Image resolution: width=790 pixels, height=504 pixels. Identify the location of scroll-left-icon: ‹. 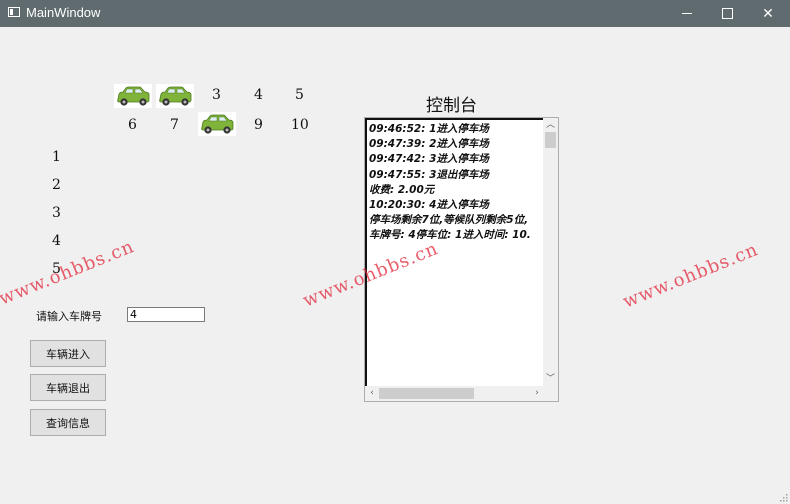
(372, 393).